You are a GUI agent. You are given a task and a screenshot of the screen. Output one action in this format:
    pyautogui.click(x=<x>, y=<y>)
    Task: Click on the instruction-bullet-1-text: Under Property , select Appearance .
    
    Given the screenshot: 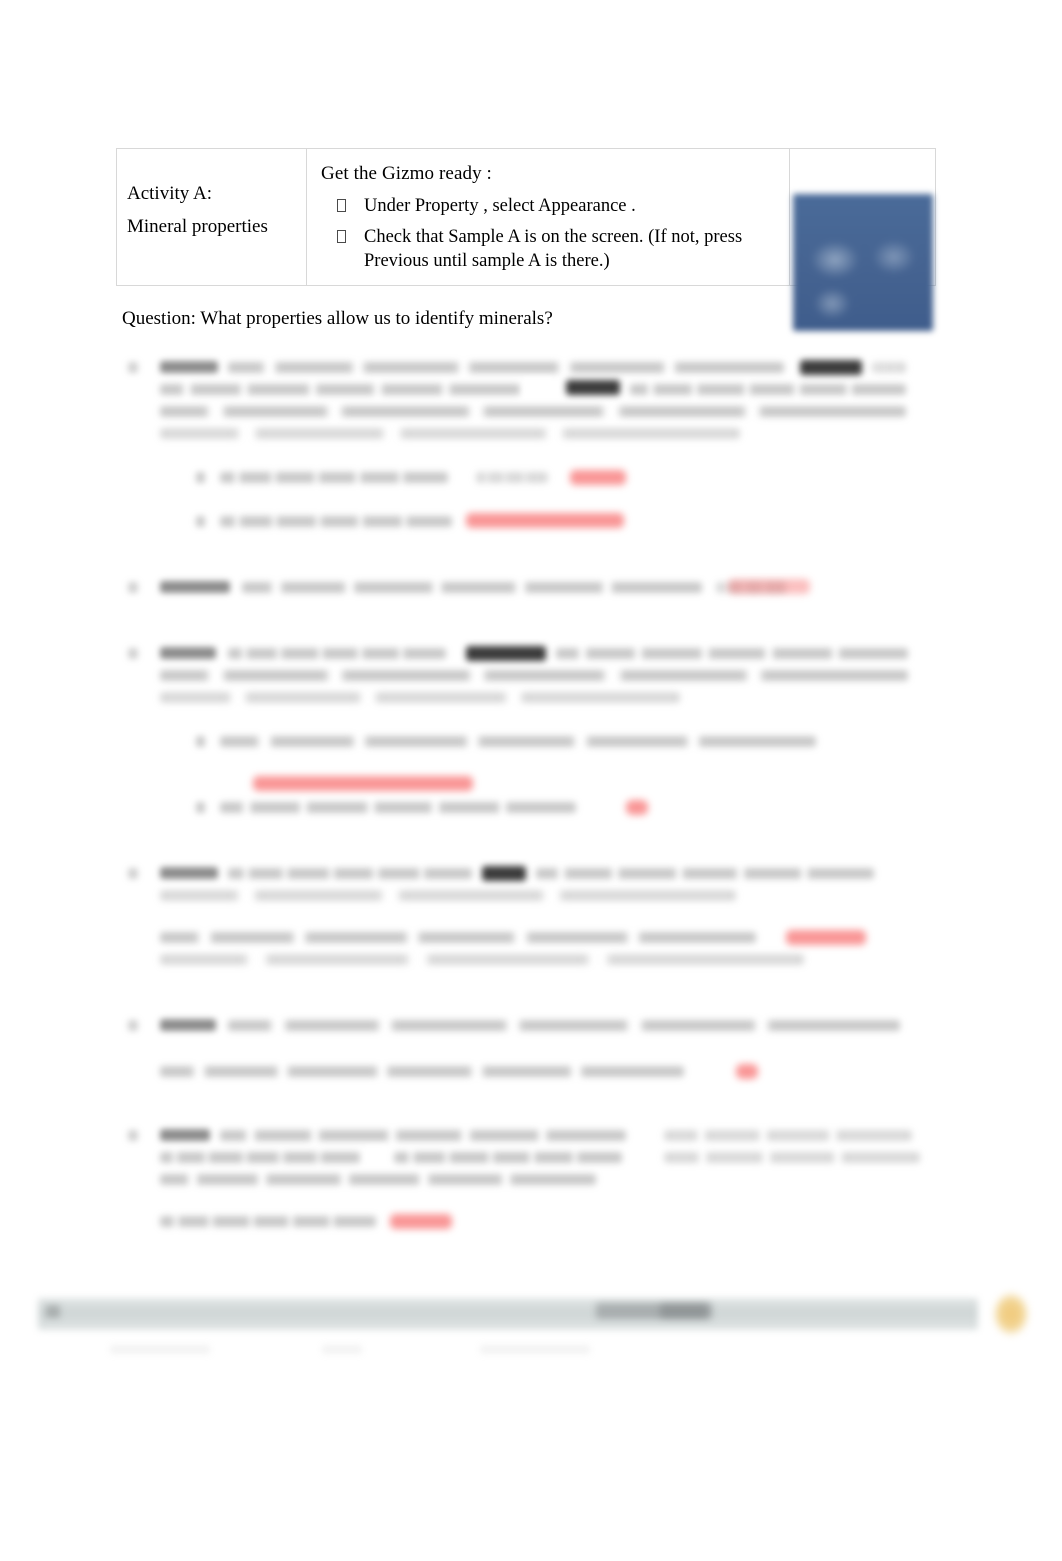 What is the action you would take?
    pyautogui.click(x=500, y=206)
    